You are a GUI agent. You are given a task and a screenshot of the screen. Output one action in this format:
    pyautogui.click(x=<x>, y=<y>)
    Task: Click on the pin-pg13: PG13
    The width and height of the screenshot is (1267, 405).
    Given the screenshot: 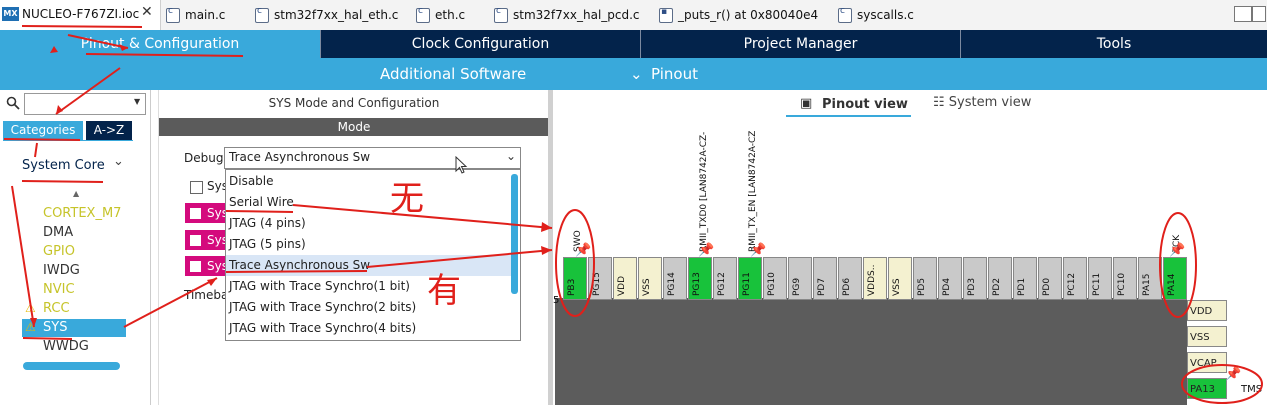 What is the action you would take?
    pyautogui.click(x=700, y=278)
    